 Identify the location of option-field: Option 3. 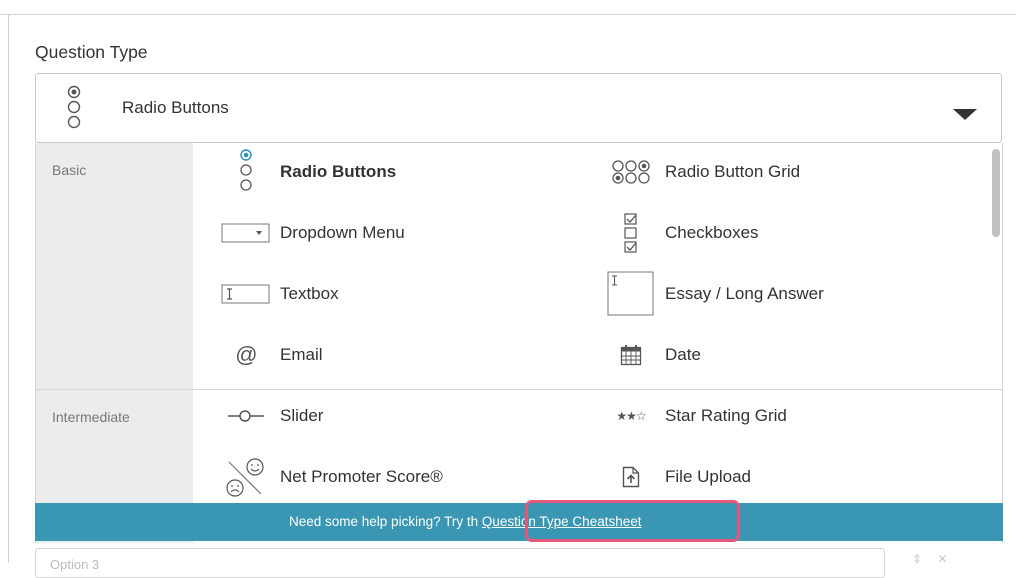
(460, 563).